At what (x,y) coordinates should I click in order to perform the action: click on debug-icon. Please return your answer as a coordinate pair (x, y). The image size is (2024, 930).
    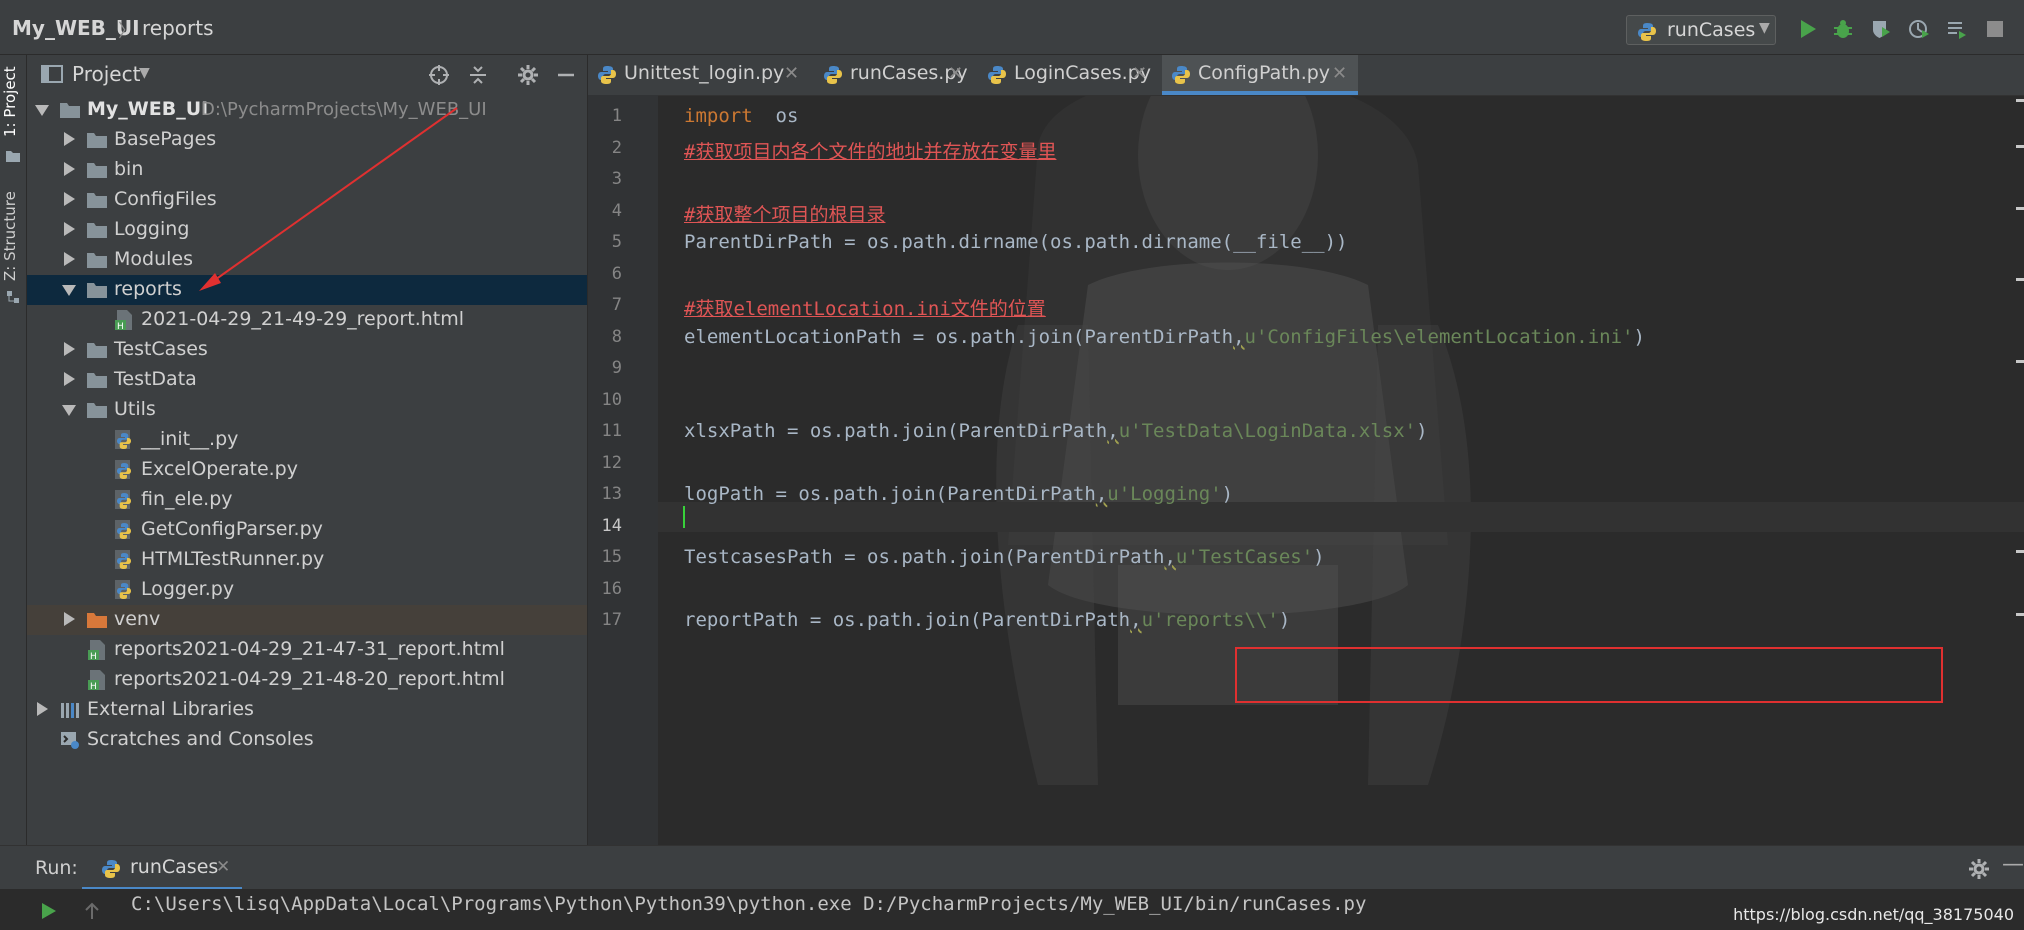
    Looking at the image, I should click on (1845, 31).